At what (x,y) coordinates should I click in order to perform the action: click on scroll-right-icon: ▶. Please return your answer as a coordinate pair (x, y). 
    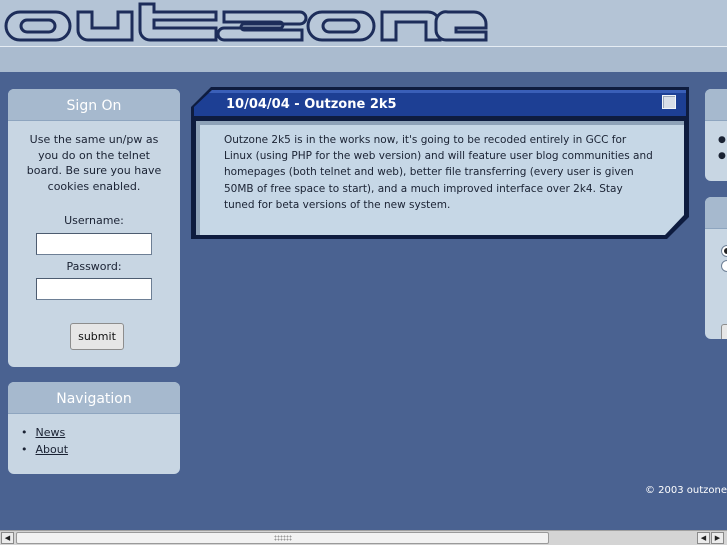
    Looking at the image, I should click on (717, 538).